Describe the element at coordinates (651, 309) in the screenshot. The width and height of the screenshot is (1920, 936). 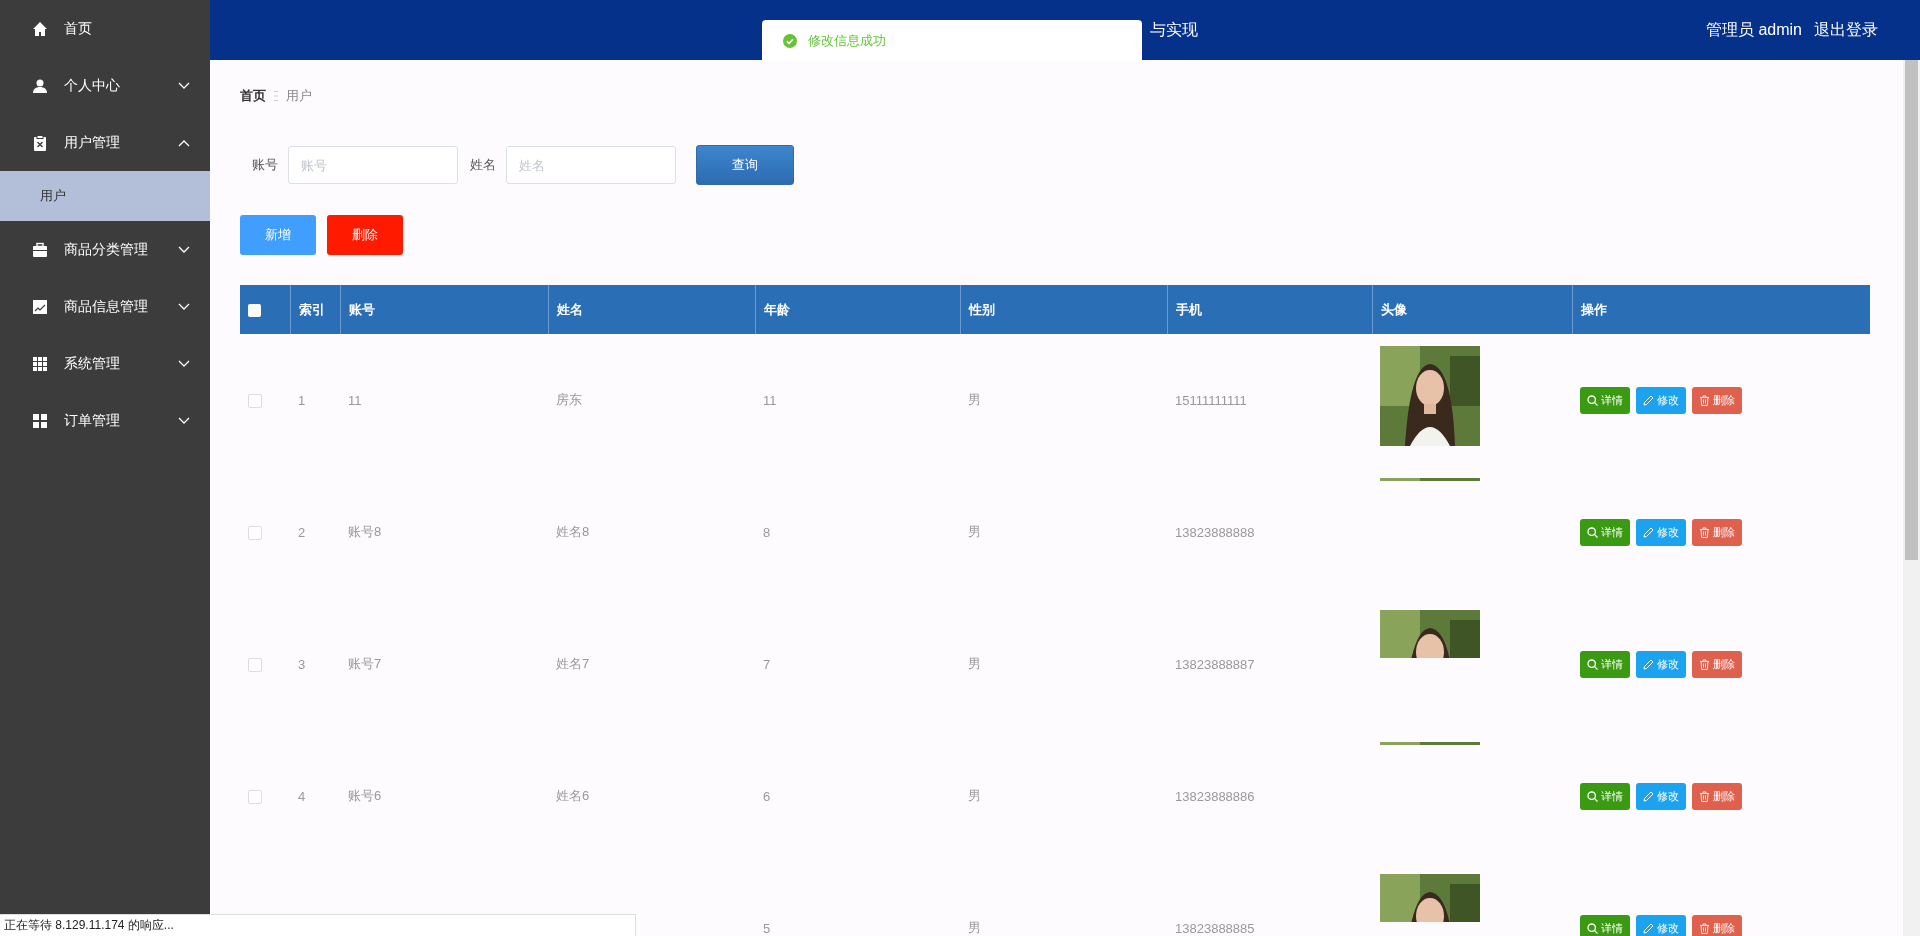
I see `column-header: 姓名` at that location.